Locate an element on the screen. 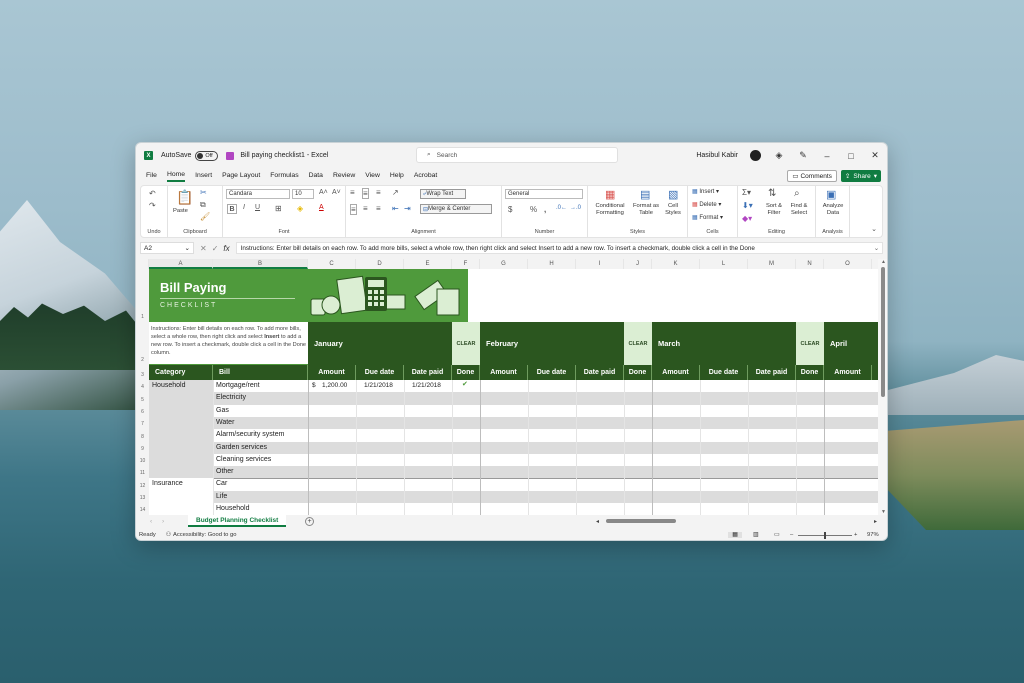  select-all-corner is located at coordinates (142, 264).